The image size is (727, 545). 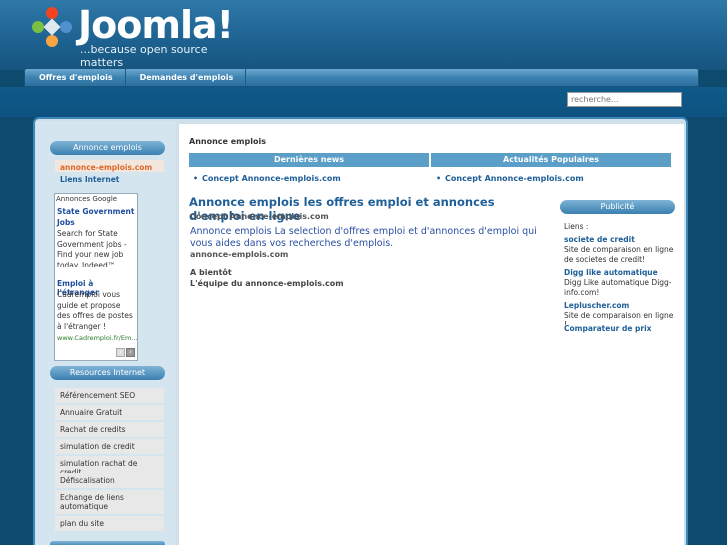 I want to click on pub-link-digg: Digg like automatique, so click(x=611, y=272).